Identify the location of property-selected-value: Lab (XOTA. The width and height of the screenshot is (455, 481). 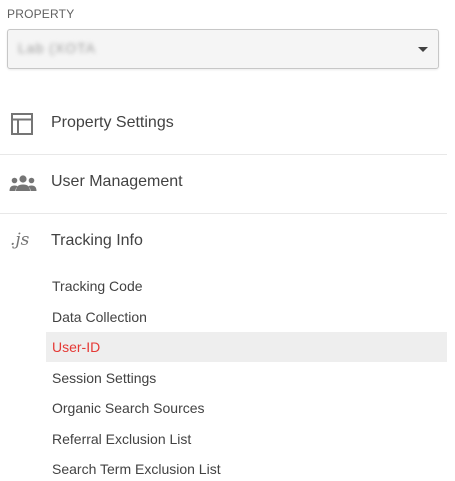
(57, 48).